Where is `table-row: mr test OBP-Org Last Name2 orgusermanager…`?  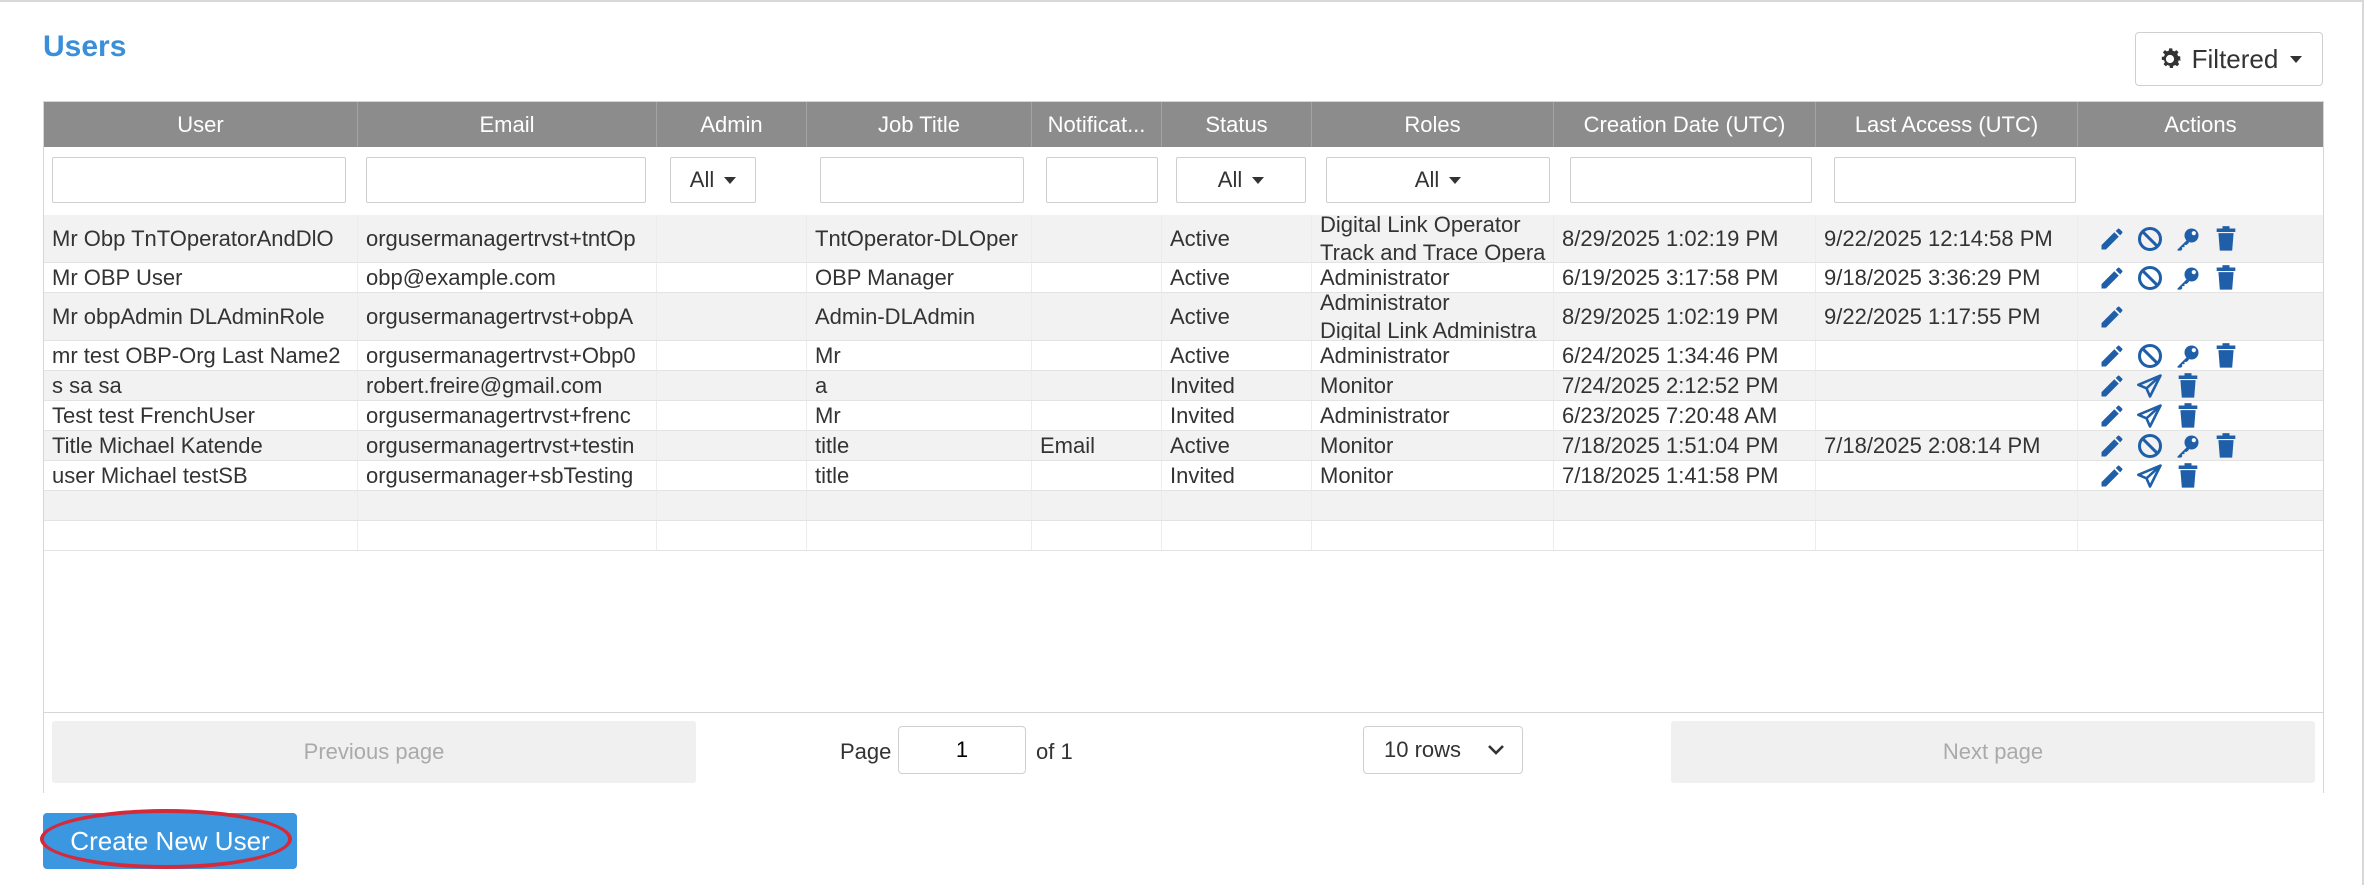
table-row: mr test OBP-Org Last Name2 orgusermanager… is located at coordinates (1183, 356).